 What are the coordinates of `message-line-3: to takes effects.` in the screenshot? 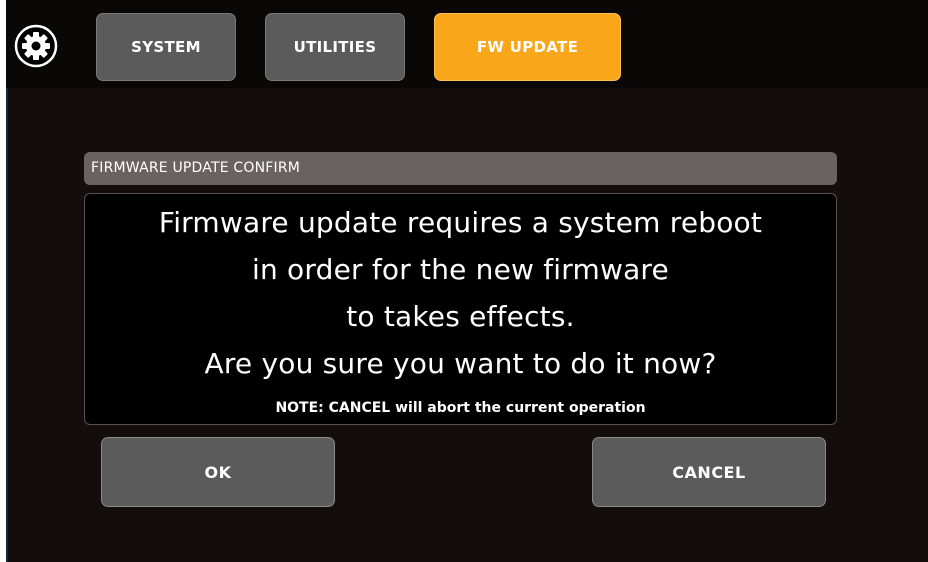 It's located at (460, 316).